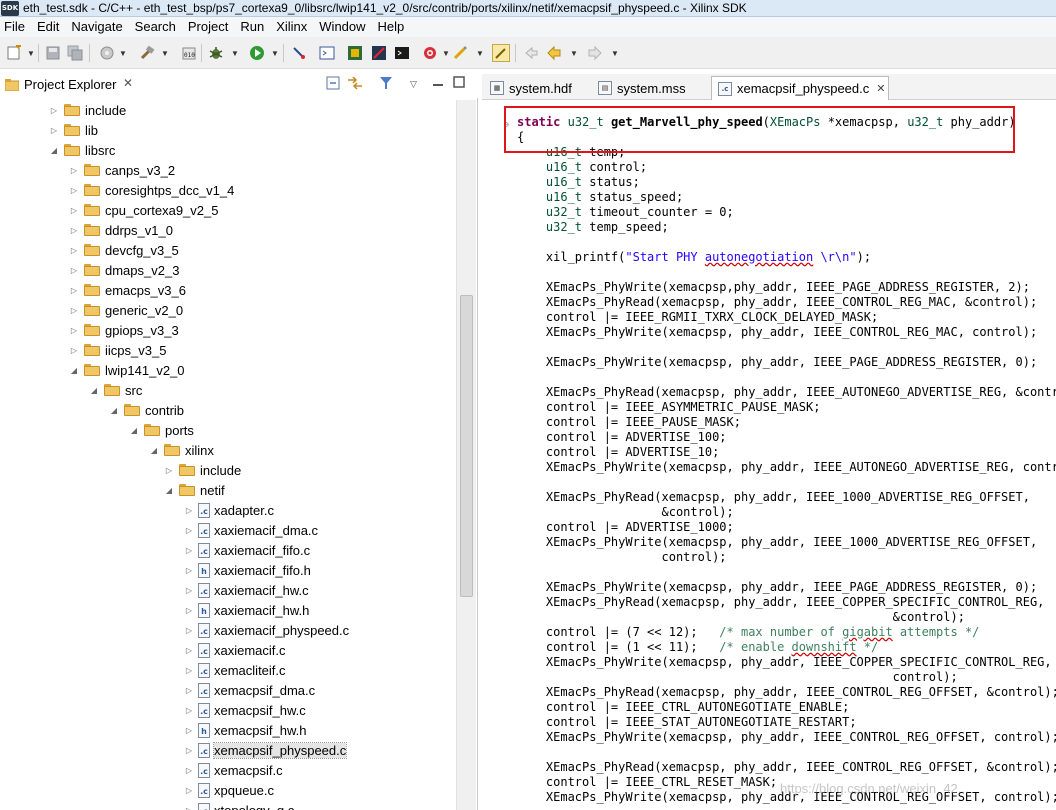 The height and width of the screenshot is (810, 1056). What do you see at coordinates (143, 210) in the screenshot?
I see `tree-folder-item: ▷ cpu_cortexa9_v2_5` at bounding box center [143, 210].